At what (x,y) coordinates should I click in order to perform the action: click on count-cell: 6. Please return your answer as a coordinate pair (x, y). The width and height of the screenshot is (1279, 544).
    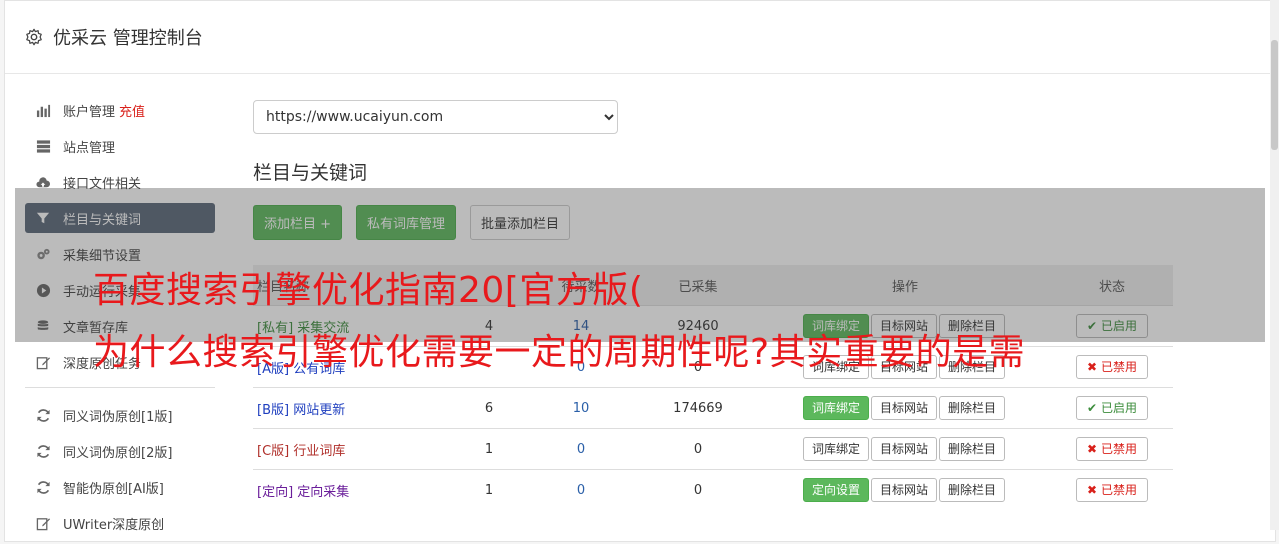
    Looking at the image, I should click on (489, 408).